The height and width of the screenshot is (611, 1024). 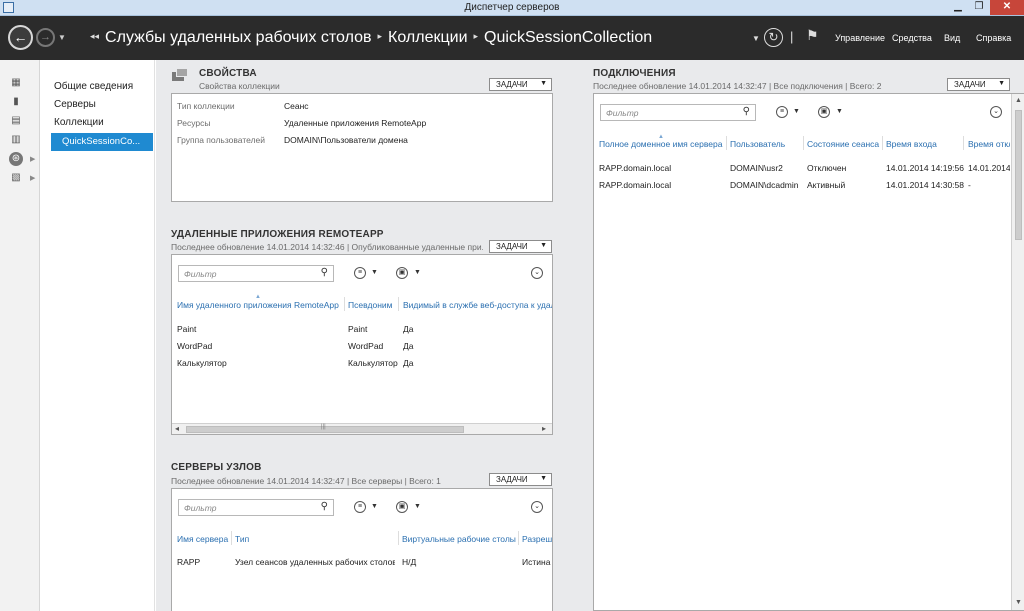 What do you see at coordinates (773, 37) in the screenshot?
I see `refresh-icon: ↻` at bounding box center [773, 37].